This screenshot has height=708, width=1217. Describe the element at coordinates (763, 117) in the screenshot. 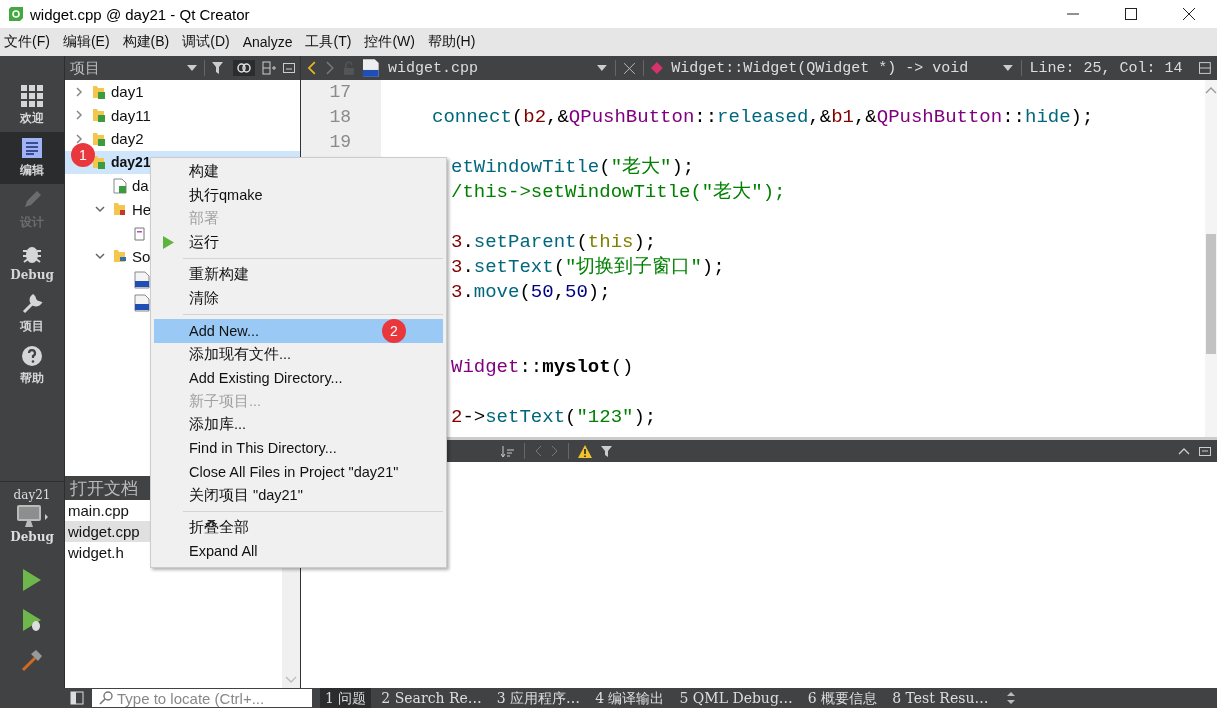

I see `code-line: connect(b2,&QPushButton::released,&b1,&QPushButton::hide);` at that location.